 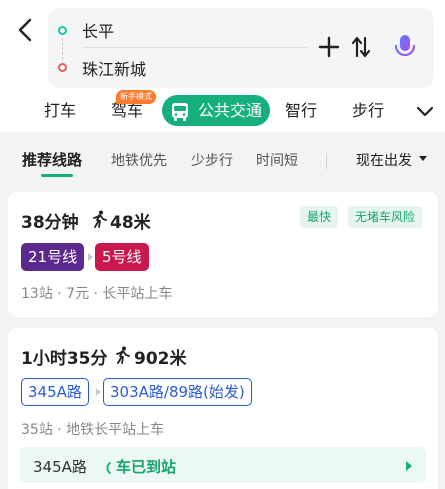 What do you see at coordinates (329, 47) in the screenshot?
I see `add-waypoint-icon` at bounding box center [329, 47].